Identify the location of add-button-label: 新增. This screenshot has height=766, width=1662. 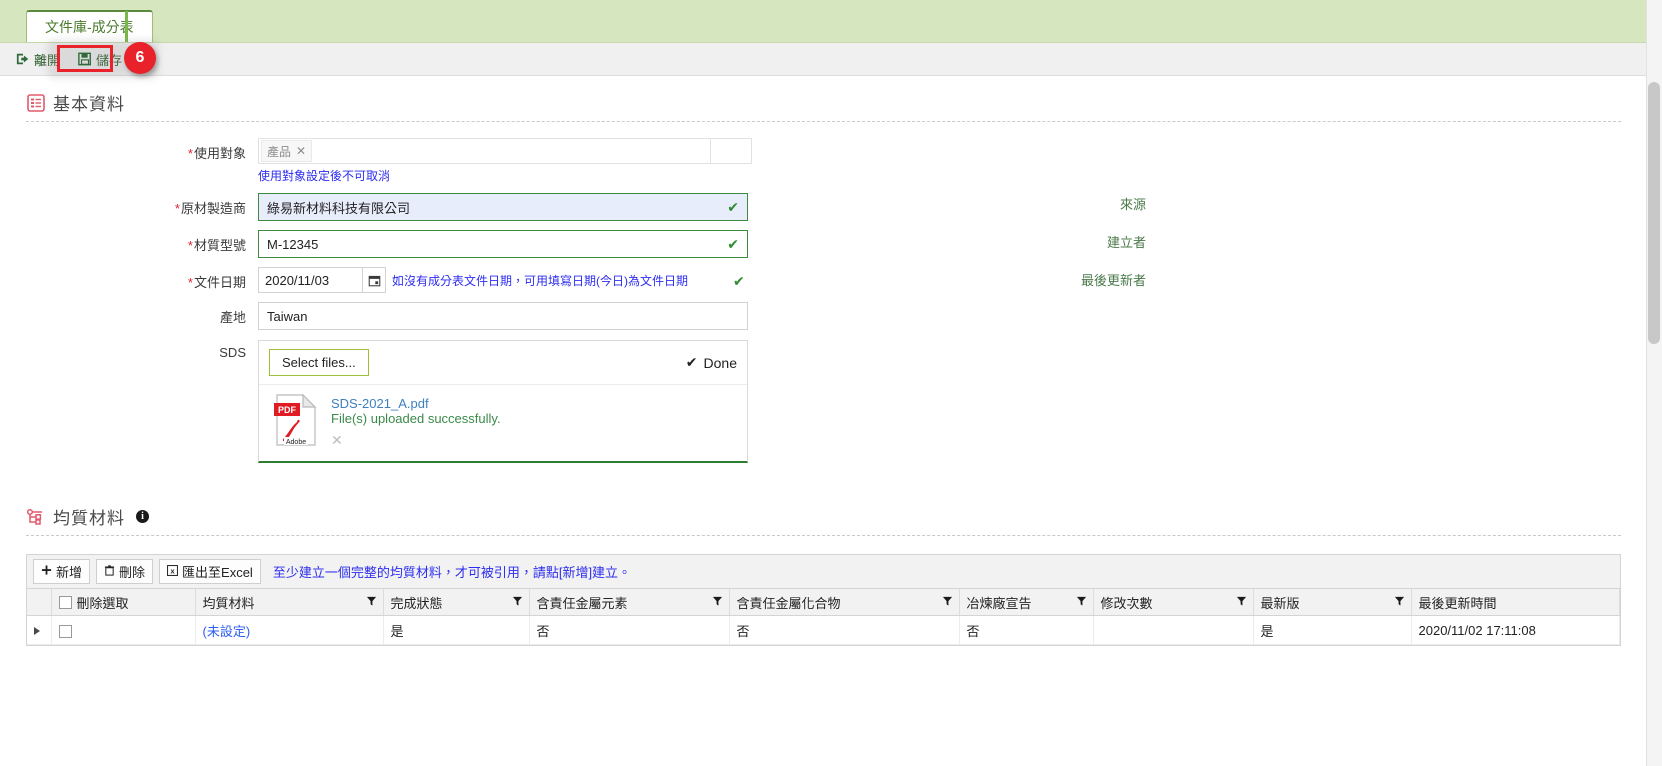
(69, 572).